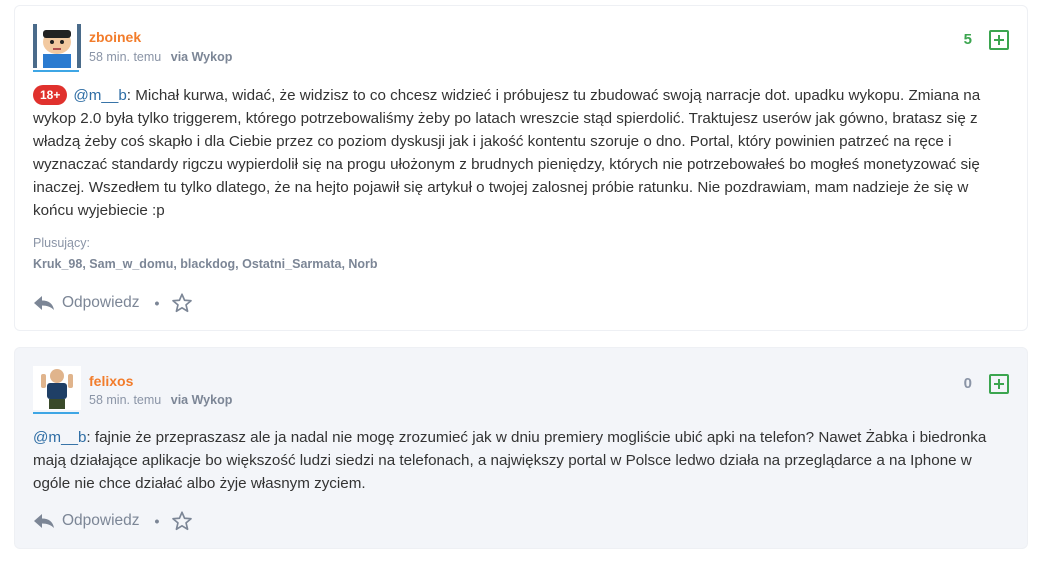 Image resolution: width=1037 pixels, height=563 pixels. I want to click on voters-label: Plusujący:, so click(61, 243).